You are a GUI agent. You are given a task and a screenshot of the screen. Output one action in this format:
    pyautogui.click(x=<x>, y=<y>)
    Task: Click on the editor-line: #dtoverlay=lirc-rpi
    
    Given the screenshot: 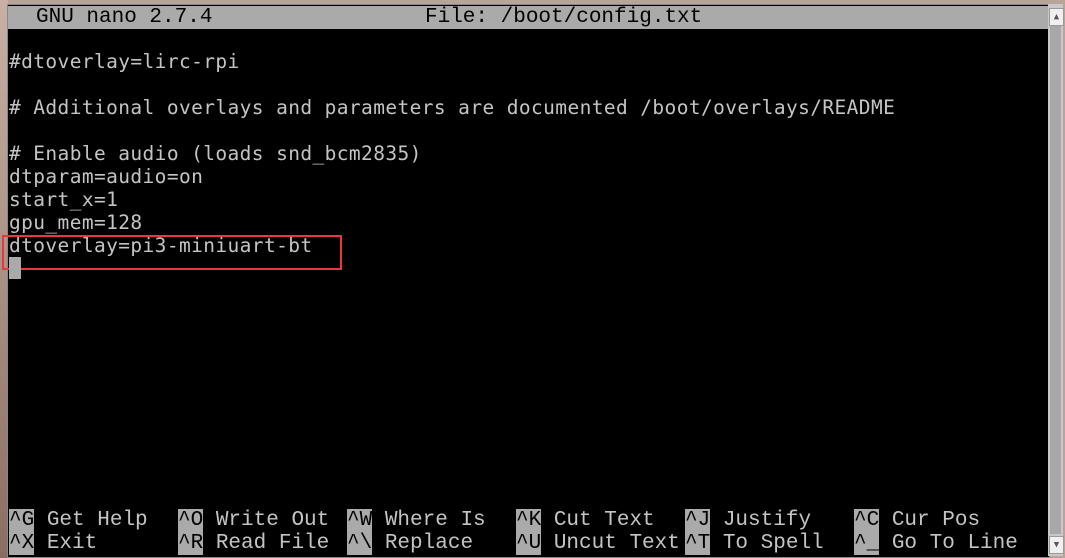 What is the action you would take?
    pyautogui.click(x=124, y=61)
    